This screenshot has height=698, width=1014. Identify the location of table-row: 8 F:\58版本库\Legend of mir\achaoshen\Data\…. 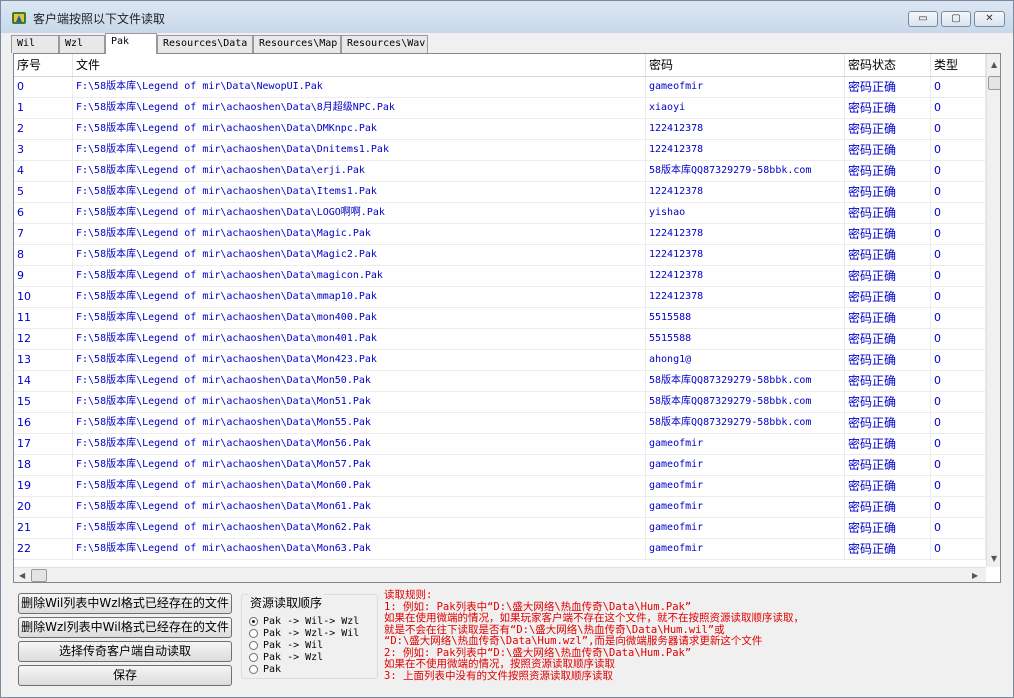
(500, 255).